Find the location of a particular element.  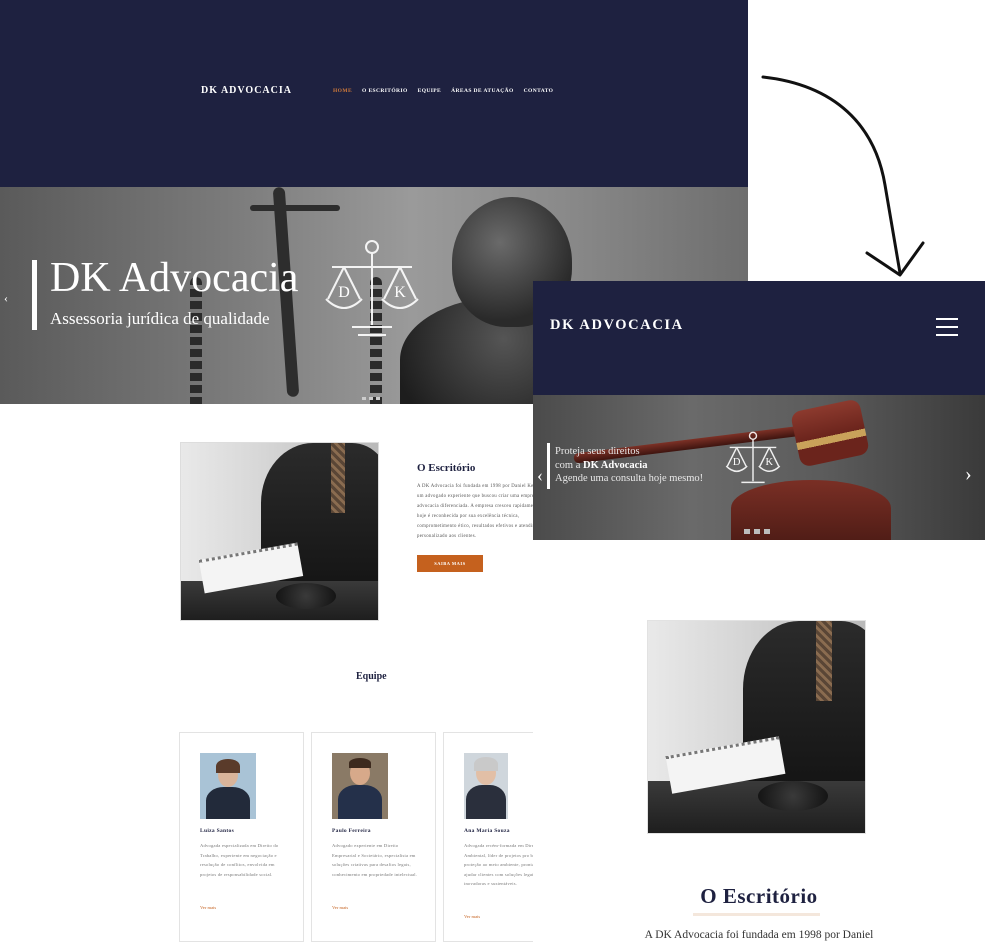

hero-line-2: com a DK Advocacia is located at coordinates (601, 465).